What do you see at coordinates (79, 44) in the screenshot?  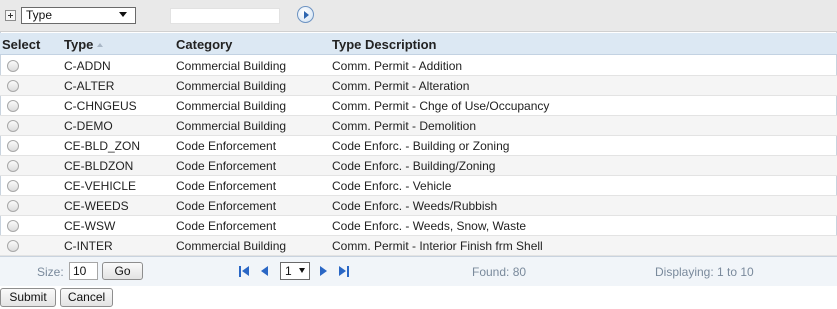 I see `column-header-type-label: Type` at bounding box center [79, 44].